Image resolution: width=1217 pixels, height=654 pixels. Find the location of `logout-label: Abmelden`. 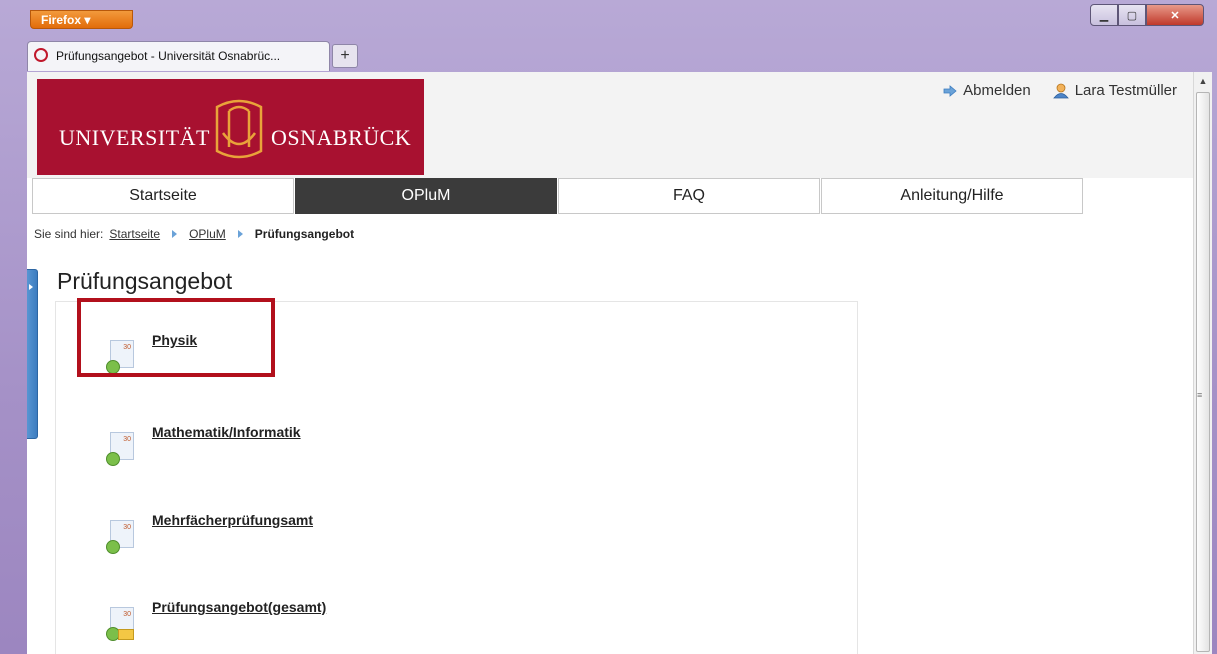

logout-label: Abmelden is located at coordinates (997, 90).